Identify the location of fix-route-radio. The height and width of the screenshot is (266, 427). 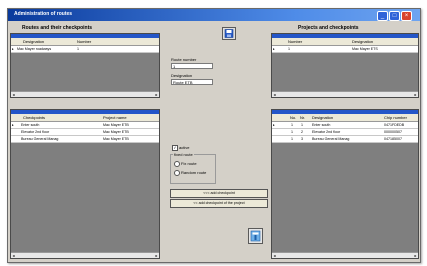
(177, 164).